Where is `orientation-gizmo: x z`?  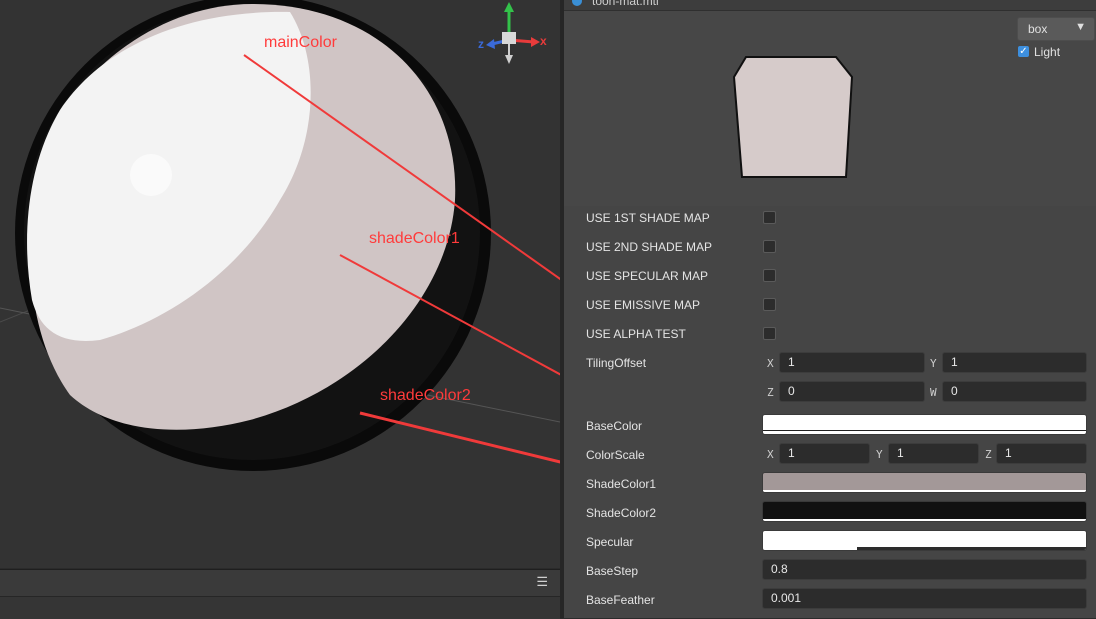 orientation-gizmo: x z is located at coordinates (514, 35).